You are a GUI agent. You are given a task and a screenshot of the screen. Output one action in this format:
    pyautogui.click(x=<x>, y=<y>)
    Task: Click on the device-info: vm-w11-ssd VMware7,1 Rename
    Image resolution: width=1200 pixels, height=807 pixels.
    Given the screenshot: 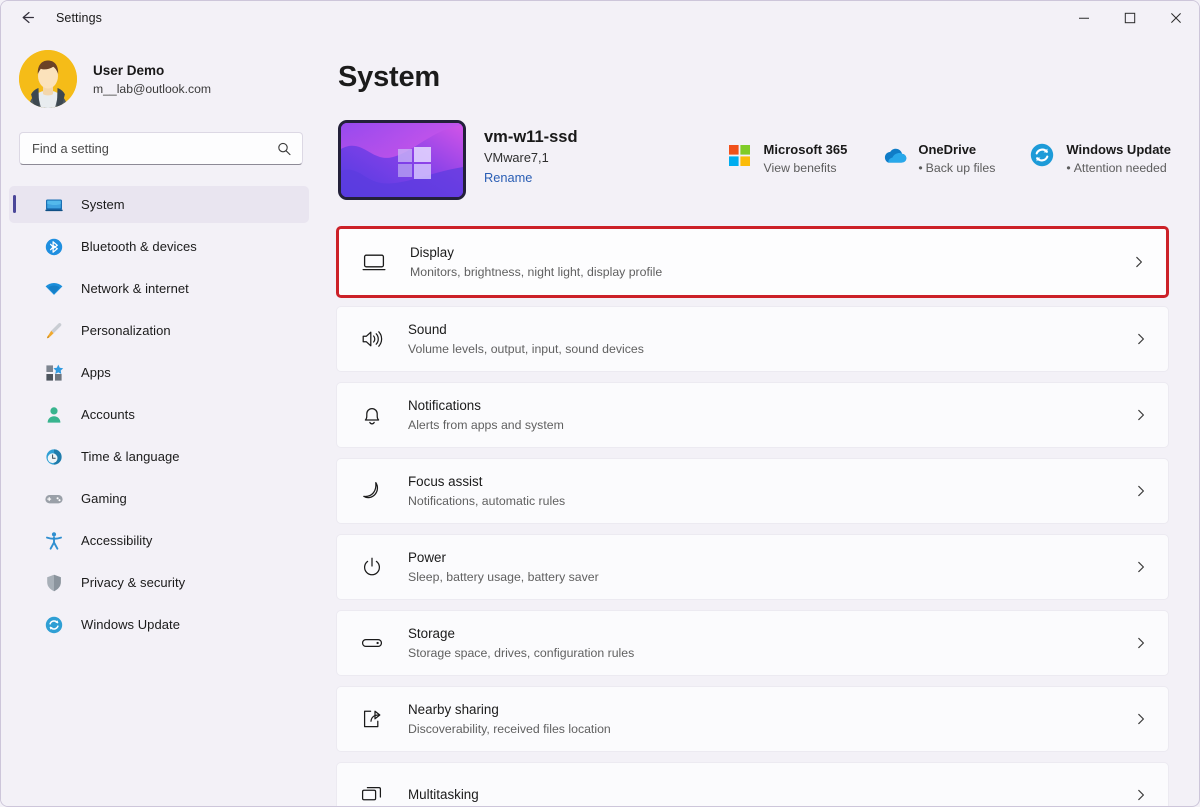 What is the action you would take?
    pyautogui.click(x=531, y=154)
    